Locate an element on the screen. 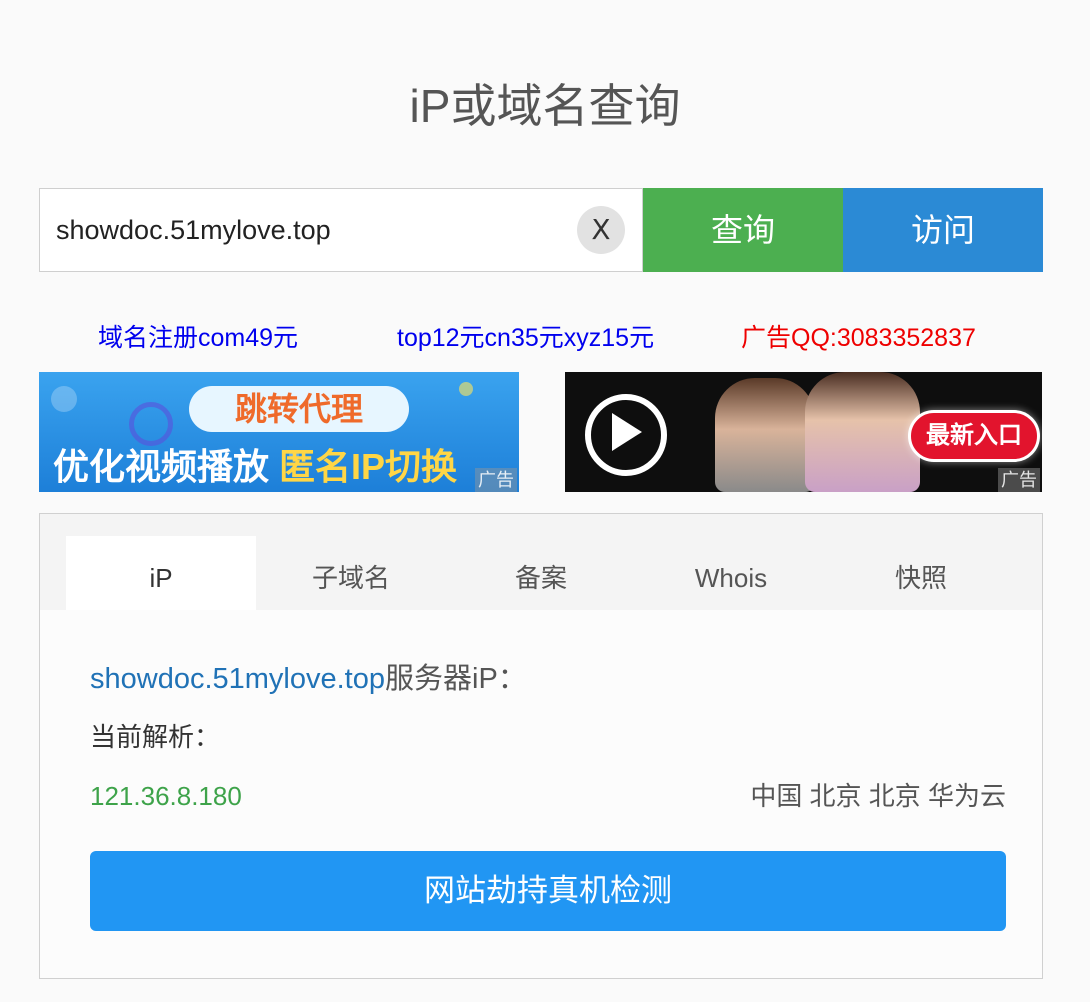  ad-link-domain-prices: top12元cn35元xyz15元 is located at coordinates (525, 338).